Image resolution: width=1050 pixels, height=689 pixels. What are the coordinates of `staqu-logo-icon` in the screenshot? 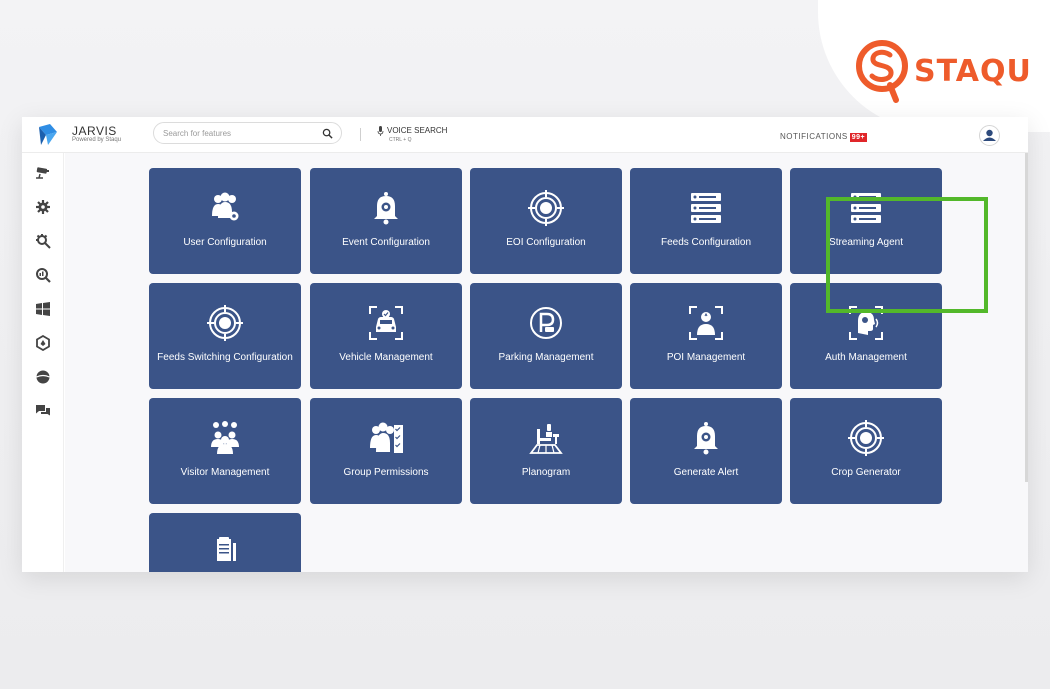 It's located at (882, 71).